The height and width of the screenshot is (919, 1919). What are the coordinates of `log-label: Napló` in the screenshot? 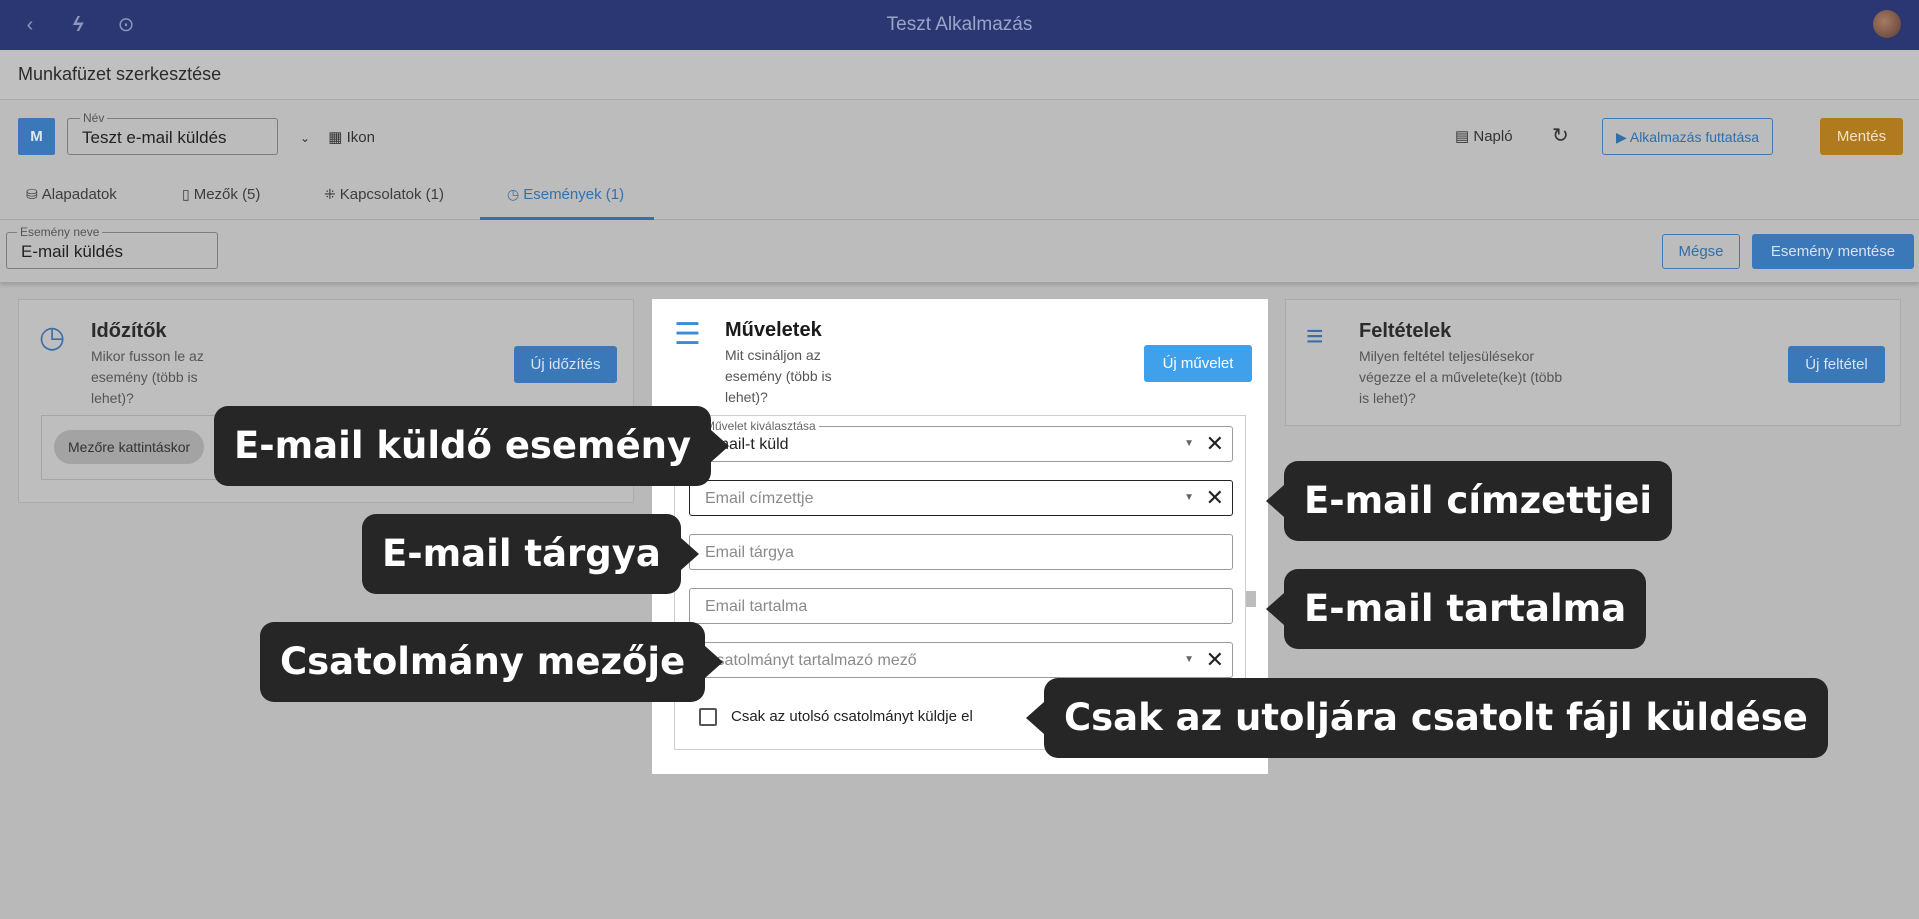 It's located at (1493, 136).